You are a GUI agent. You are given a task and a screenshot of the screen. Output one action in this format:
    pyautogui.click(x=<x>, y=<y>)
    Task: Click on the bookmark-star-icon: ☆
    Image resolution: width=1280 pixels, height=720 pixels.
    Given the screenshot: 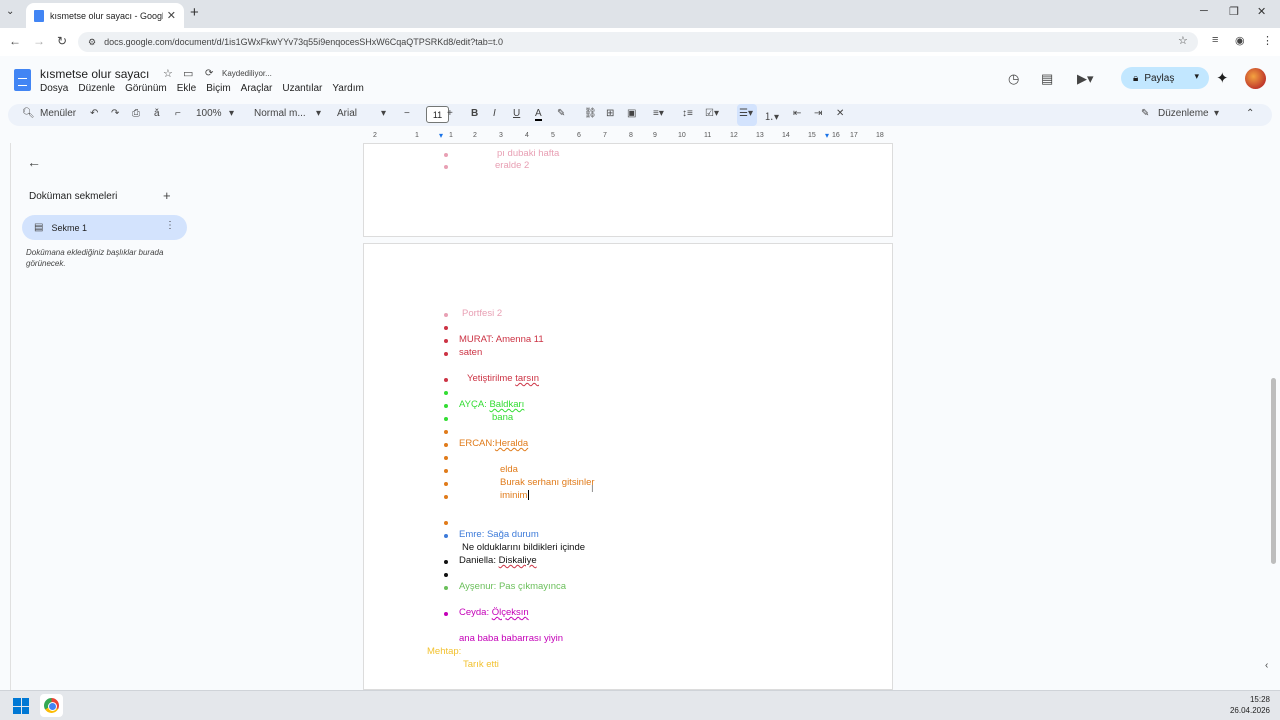 What is the action you would take?
    pyautogui.click(x=1183, y=40)
    